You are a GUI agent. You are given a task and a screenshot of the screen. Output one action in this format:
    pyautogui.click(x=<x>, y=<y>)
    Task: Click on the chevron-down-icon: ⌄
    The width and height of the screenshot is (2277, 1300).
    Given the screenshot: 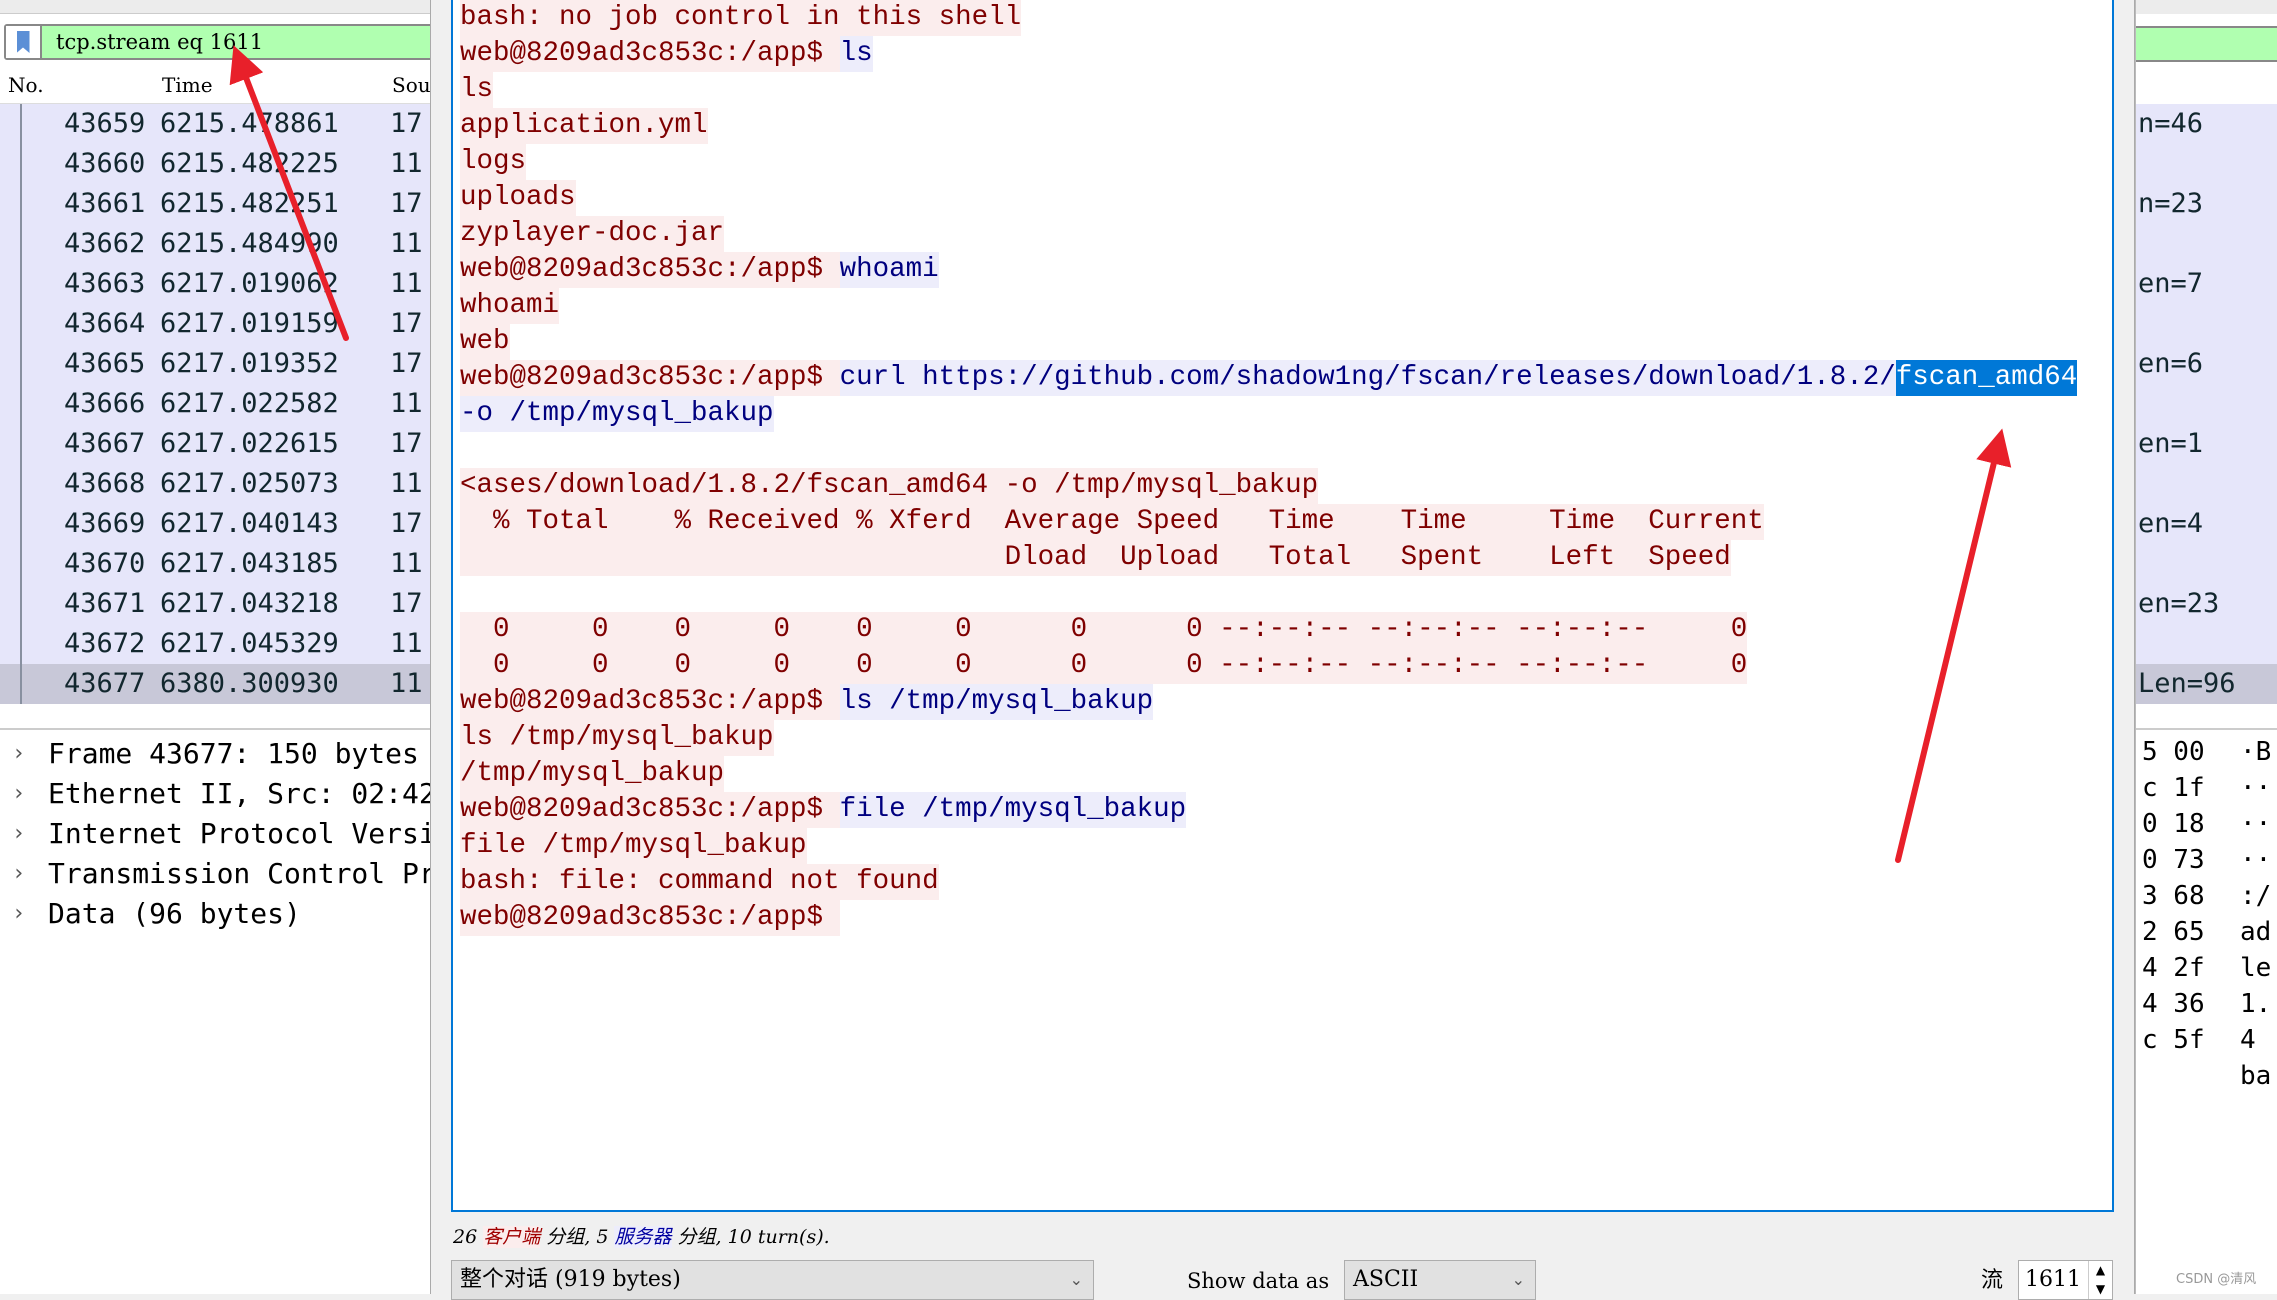 What is the action you would take?
    pyautogui.click(x=1076, y=1279)
    